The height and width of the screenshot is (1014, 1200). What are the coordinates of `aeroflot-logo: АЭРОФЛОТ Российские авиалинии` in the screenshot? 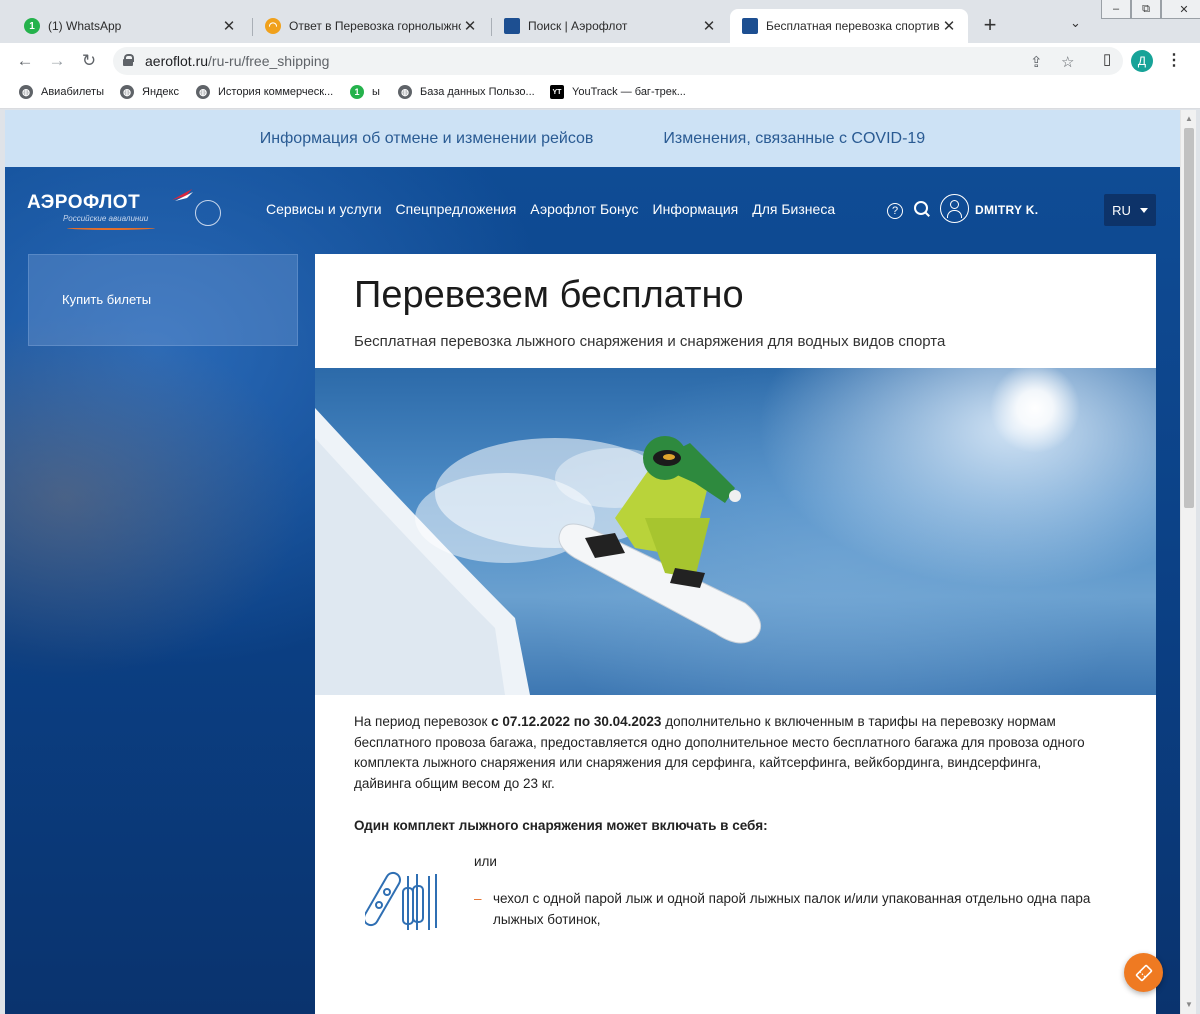 It's located at (124, 212).